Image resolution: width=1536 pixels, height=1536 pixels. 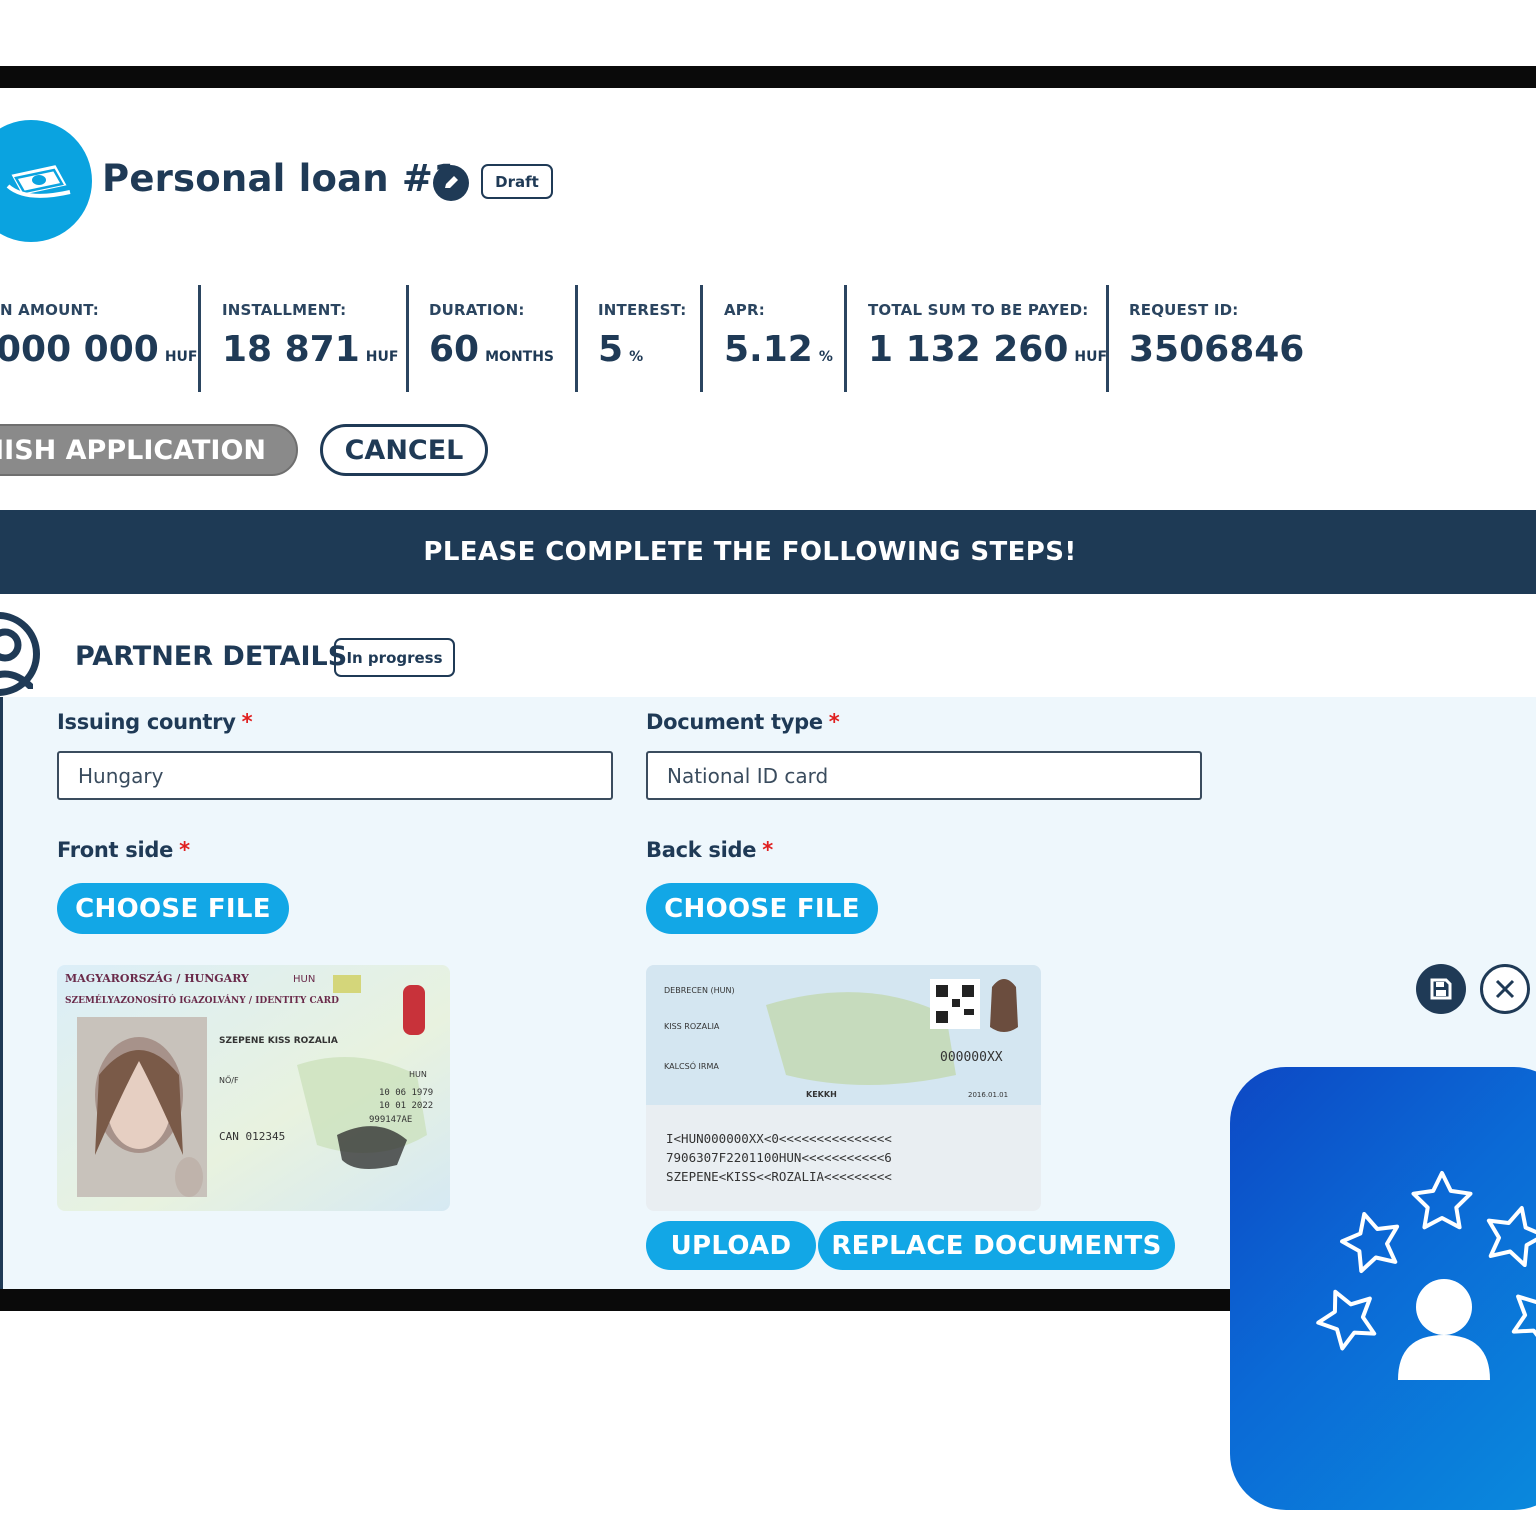 What do you see at coordinates (971, 1057) in the screenshot?
I see `id-back-number: 000000XX` at bounding box center [971, 1057].